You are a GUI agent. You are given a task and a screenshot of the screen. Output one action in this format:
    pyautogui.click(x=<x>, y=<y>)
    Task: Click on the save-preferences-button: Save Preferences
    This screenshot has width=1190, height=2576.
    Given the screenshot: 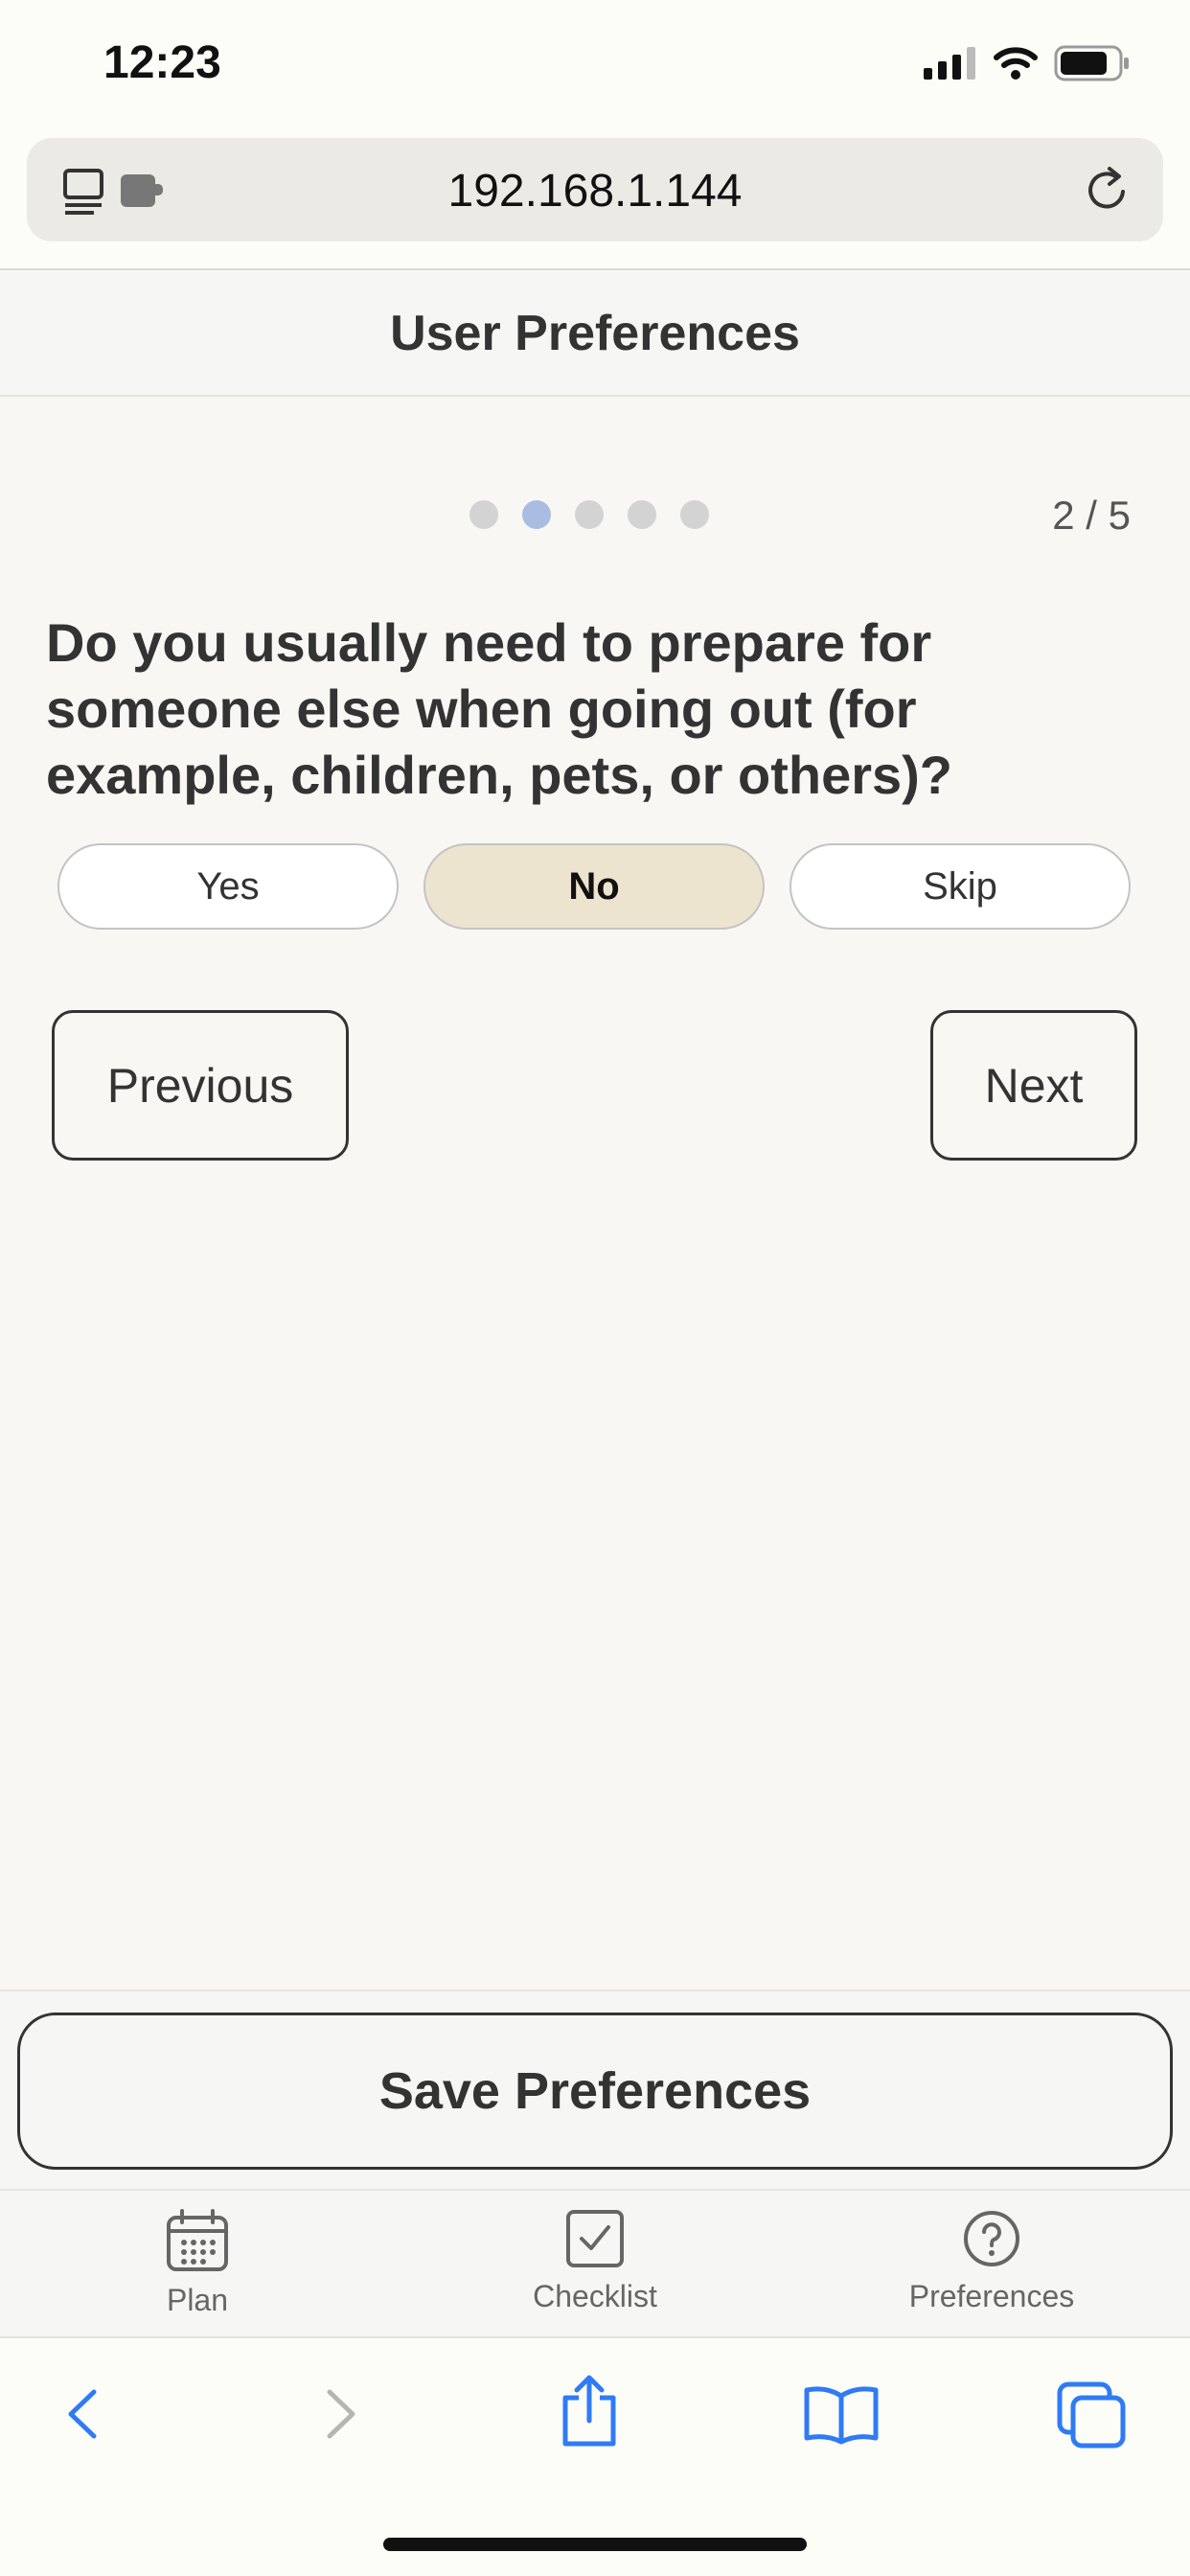 What is the action you would take?
    pyautogui.click(x=595, y=2091)
    